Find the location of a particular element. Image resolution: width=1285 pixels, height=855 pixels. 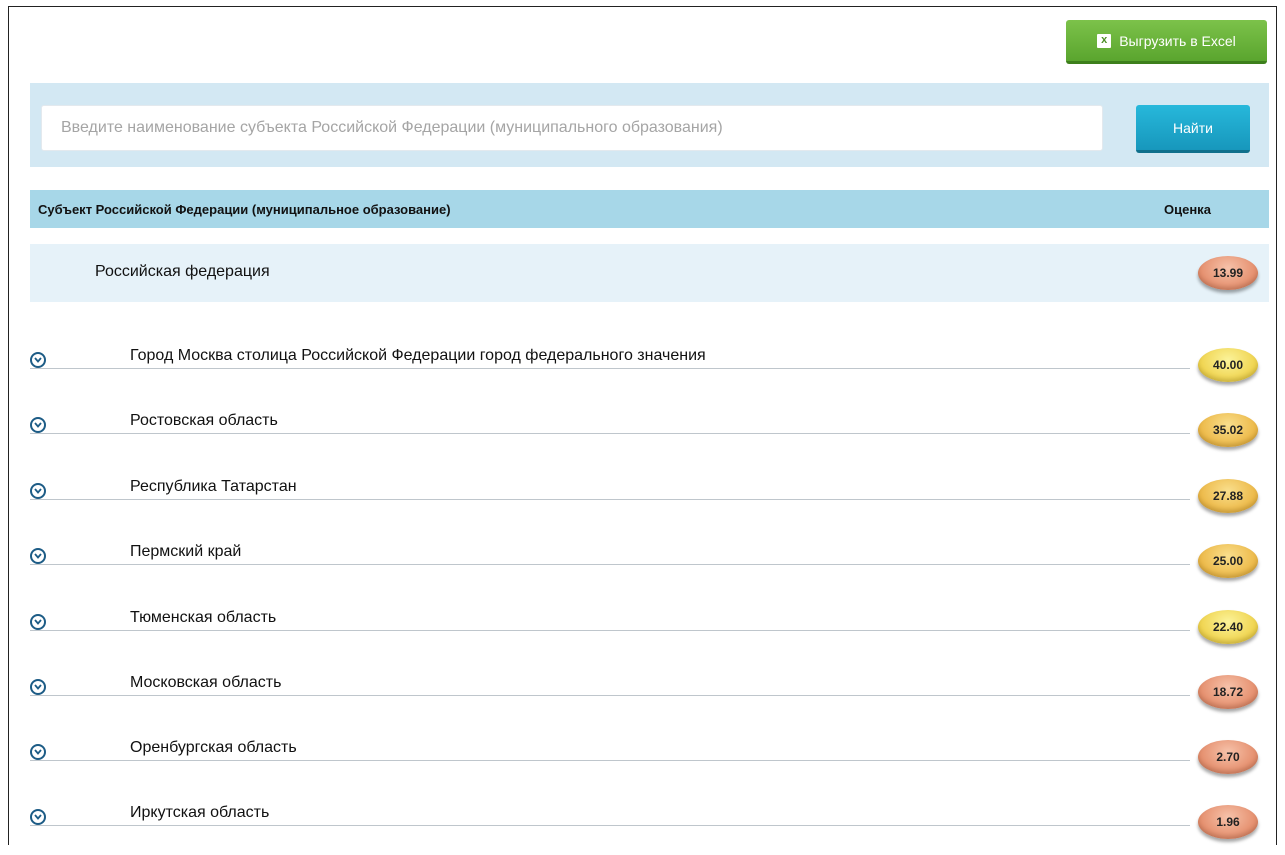

column-header-score: Оценка is located at coordinates (1187, 209).